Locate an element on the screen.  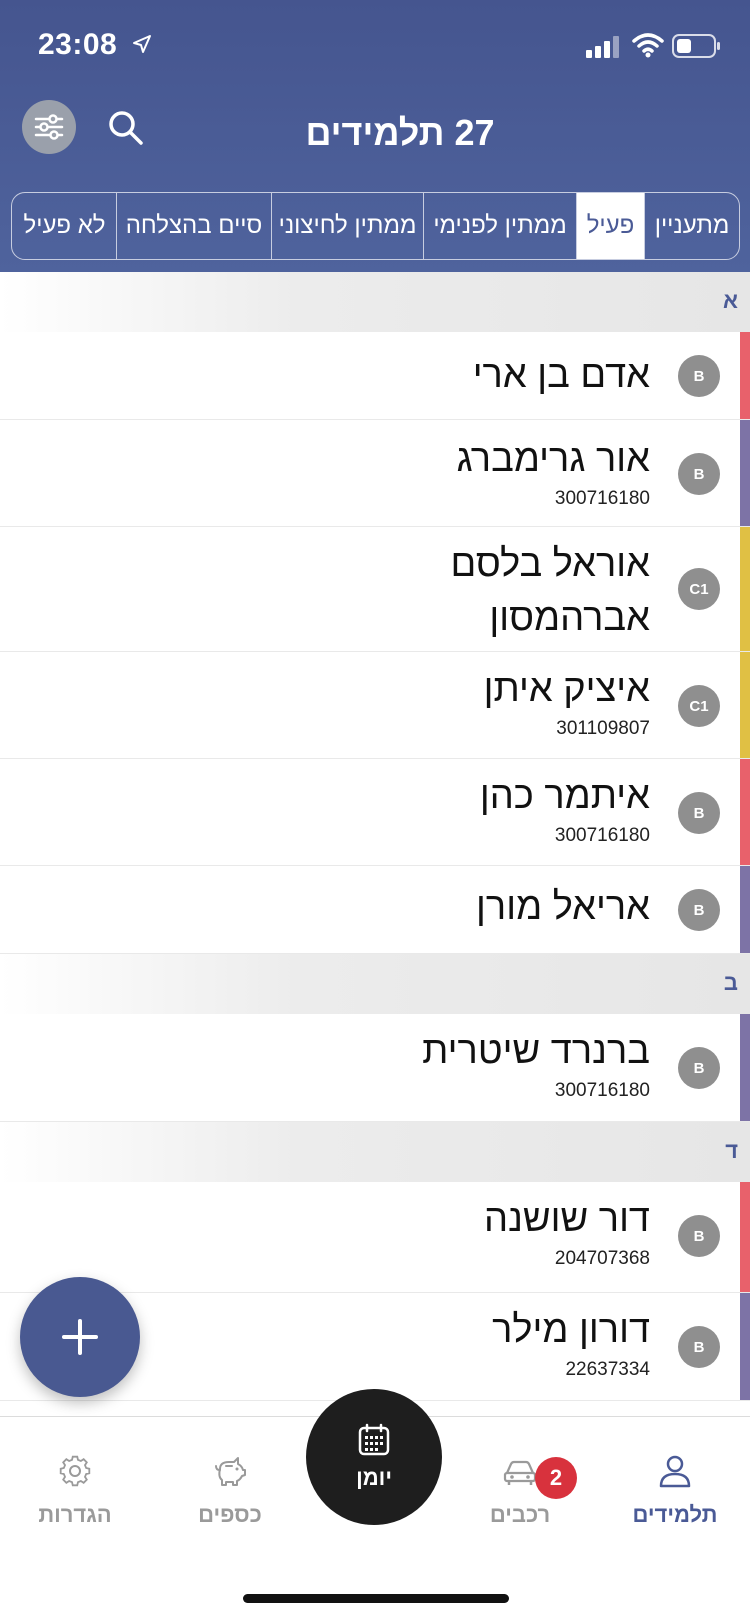
status-bar: 23:08 is located at coordinates (375, 46).